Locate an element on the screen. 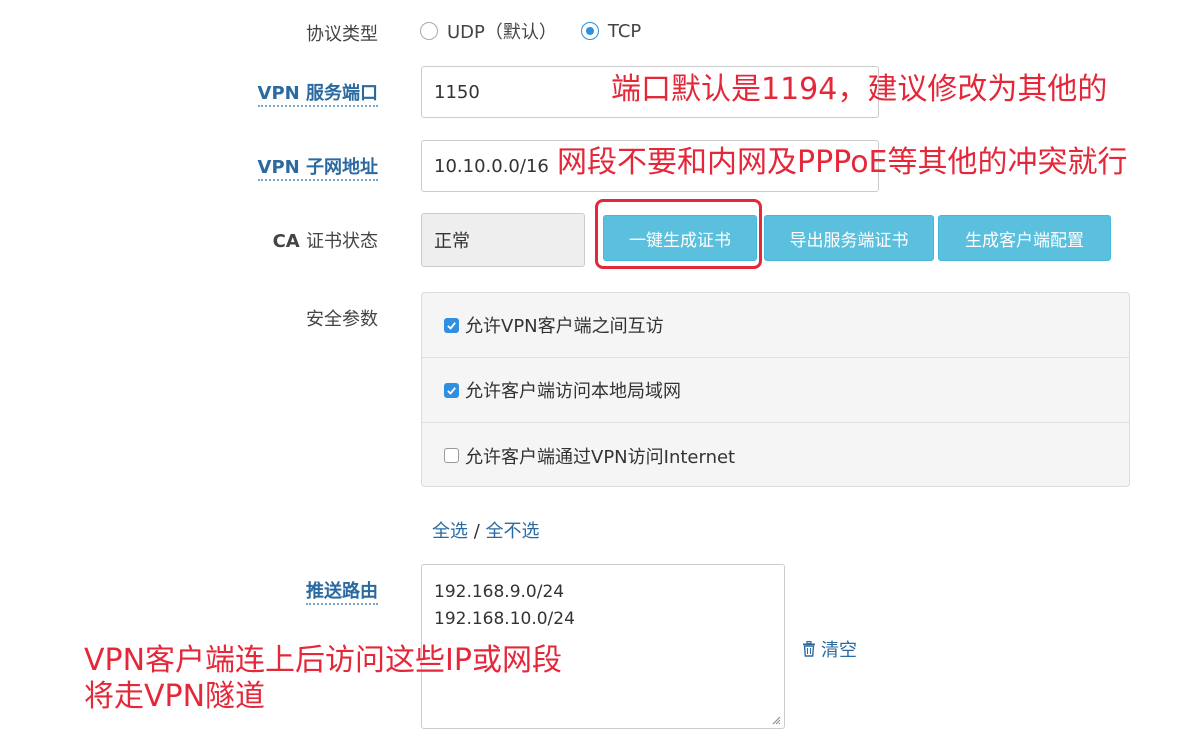  protocol-option-tcp: TCP is located at coordinates (611, 31).